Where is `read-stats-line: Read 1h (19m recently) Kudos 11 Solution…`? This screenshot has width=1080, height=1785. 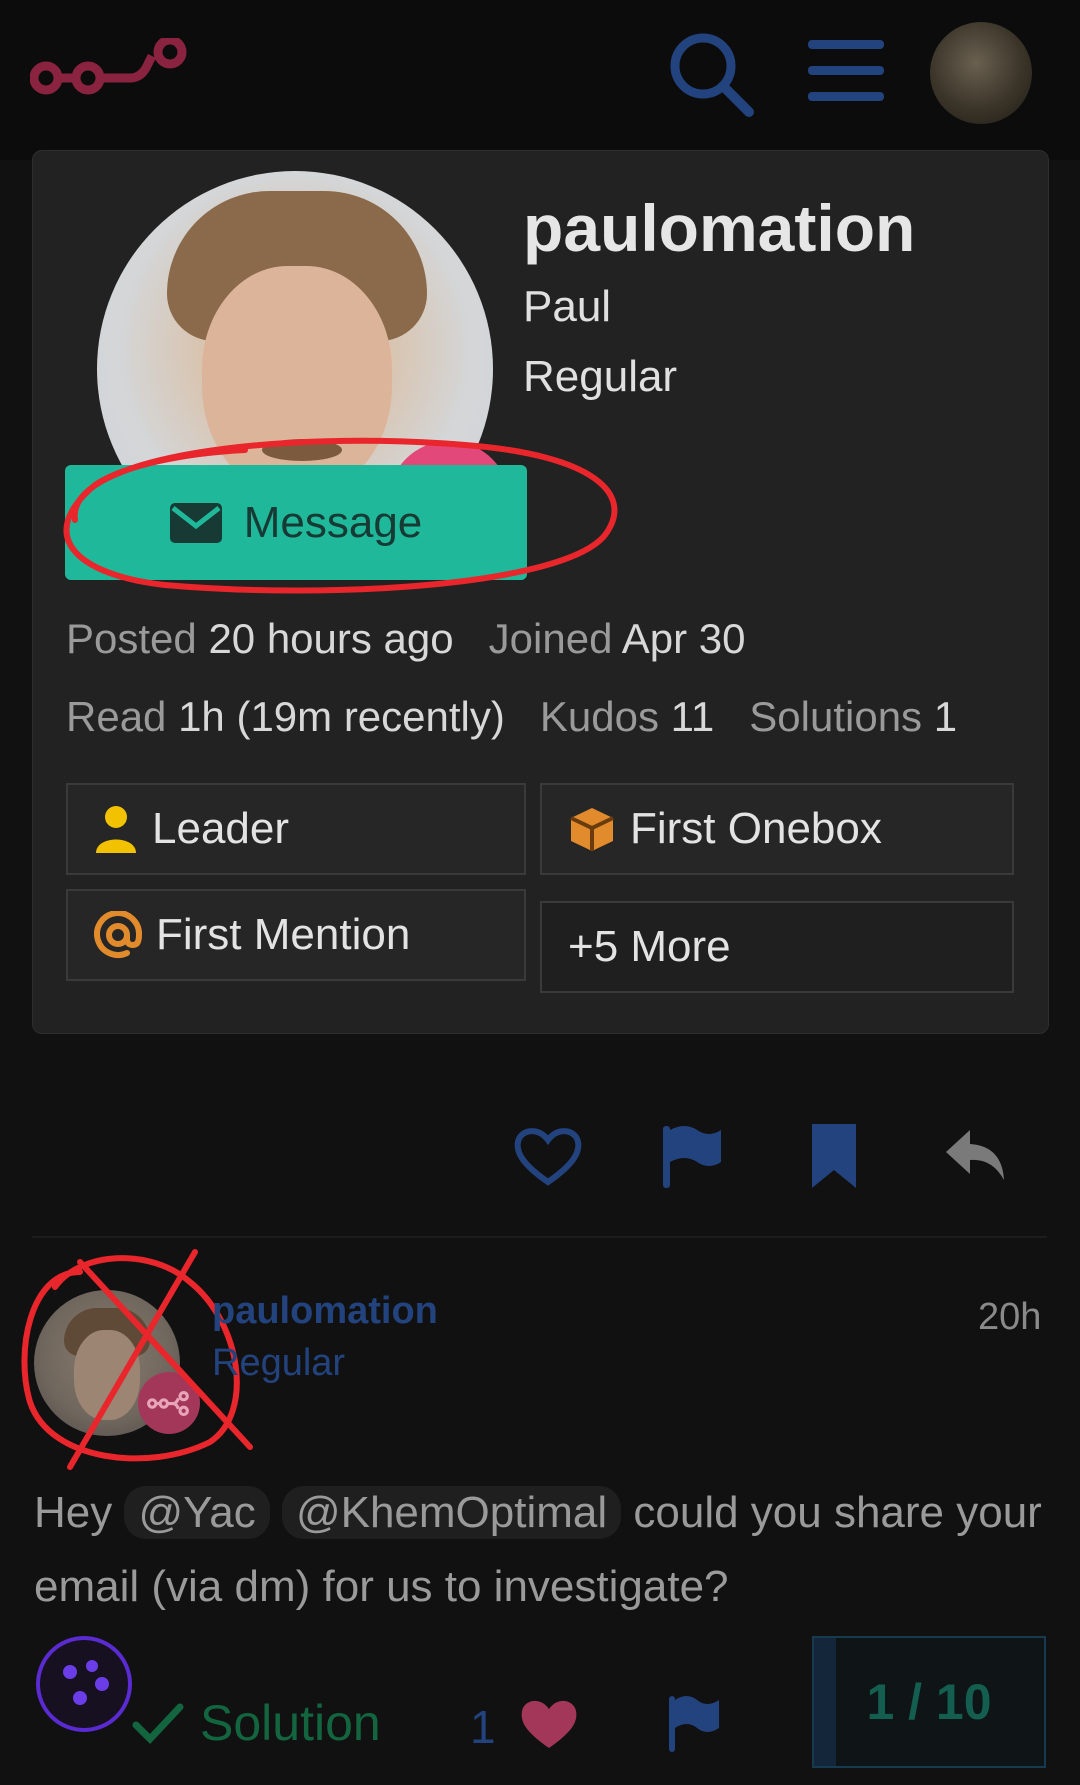 read-stats-line: Read 1h (19m recently) Kudos 11 Solution… is located at coordinates (511, 717).